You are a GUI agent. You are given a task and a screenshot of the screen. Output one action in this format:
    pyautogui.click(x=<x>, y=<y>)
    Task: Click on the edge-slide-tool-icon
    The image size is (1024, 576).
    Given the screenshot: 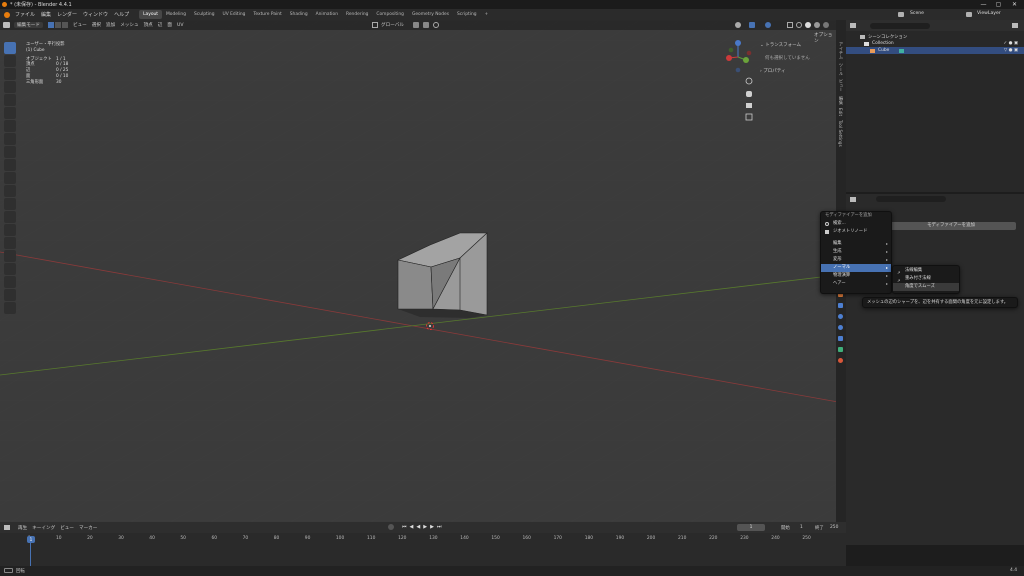 What is the action you would take?
    pyautogui.click(x=10, y=269)
    